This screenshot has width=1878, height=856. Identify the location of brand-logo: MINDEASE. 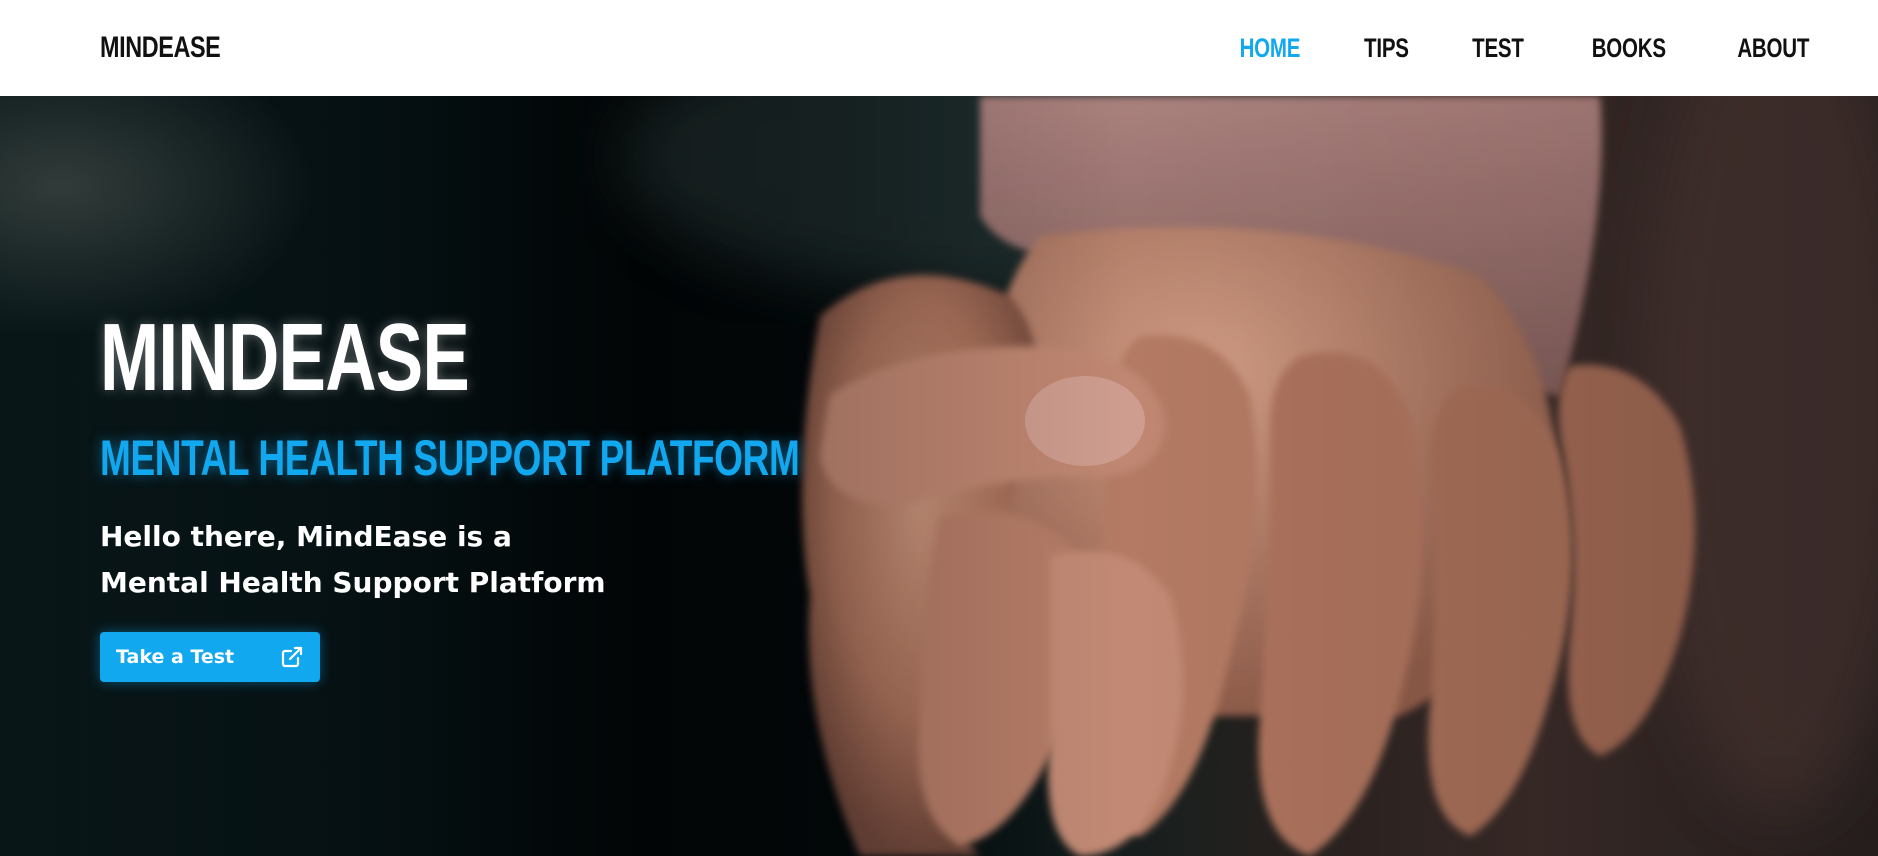
(160, 48).